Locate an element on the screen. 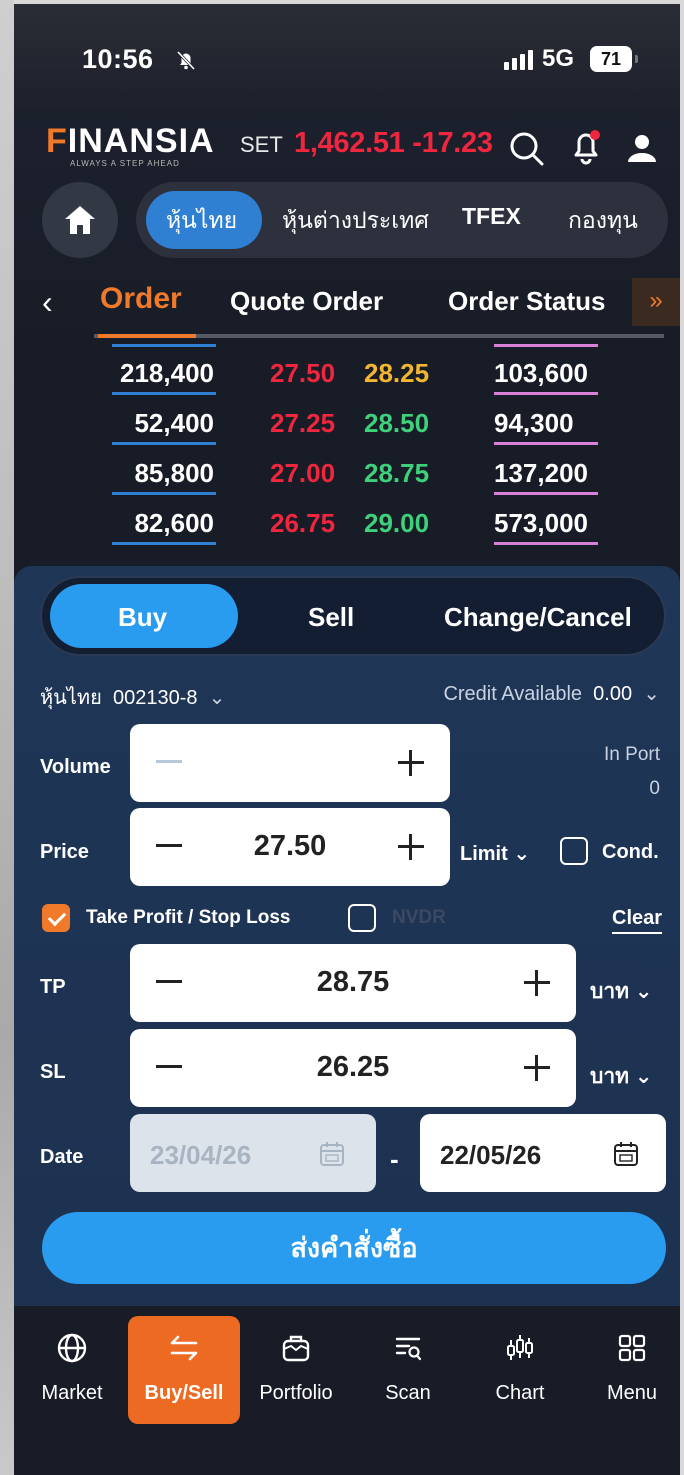  tab-quote-order: Quote Order is located at coordinates (306, 301).